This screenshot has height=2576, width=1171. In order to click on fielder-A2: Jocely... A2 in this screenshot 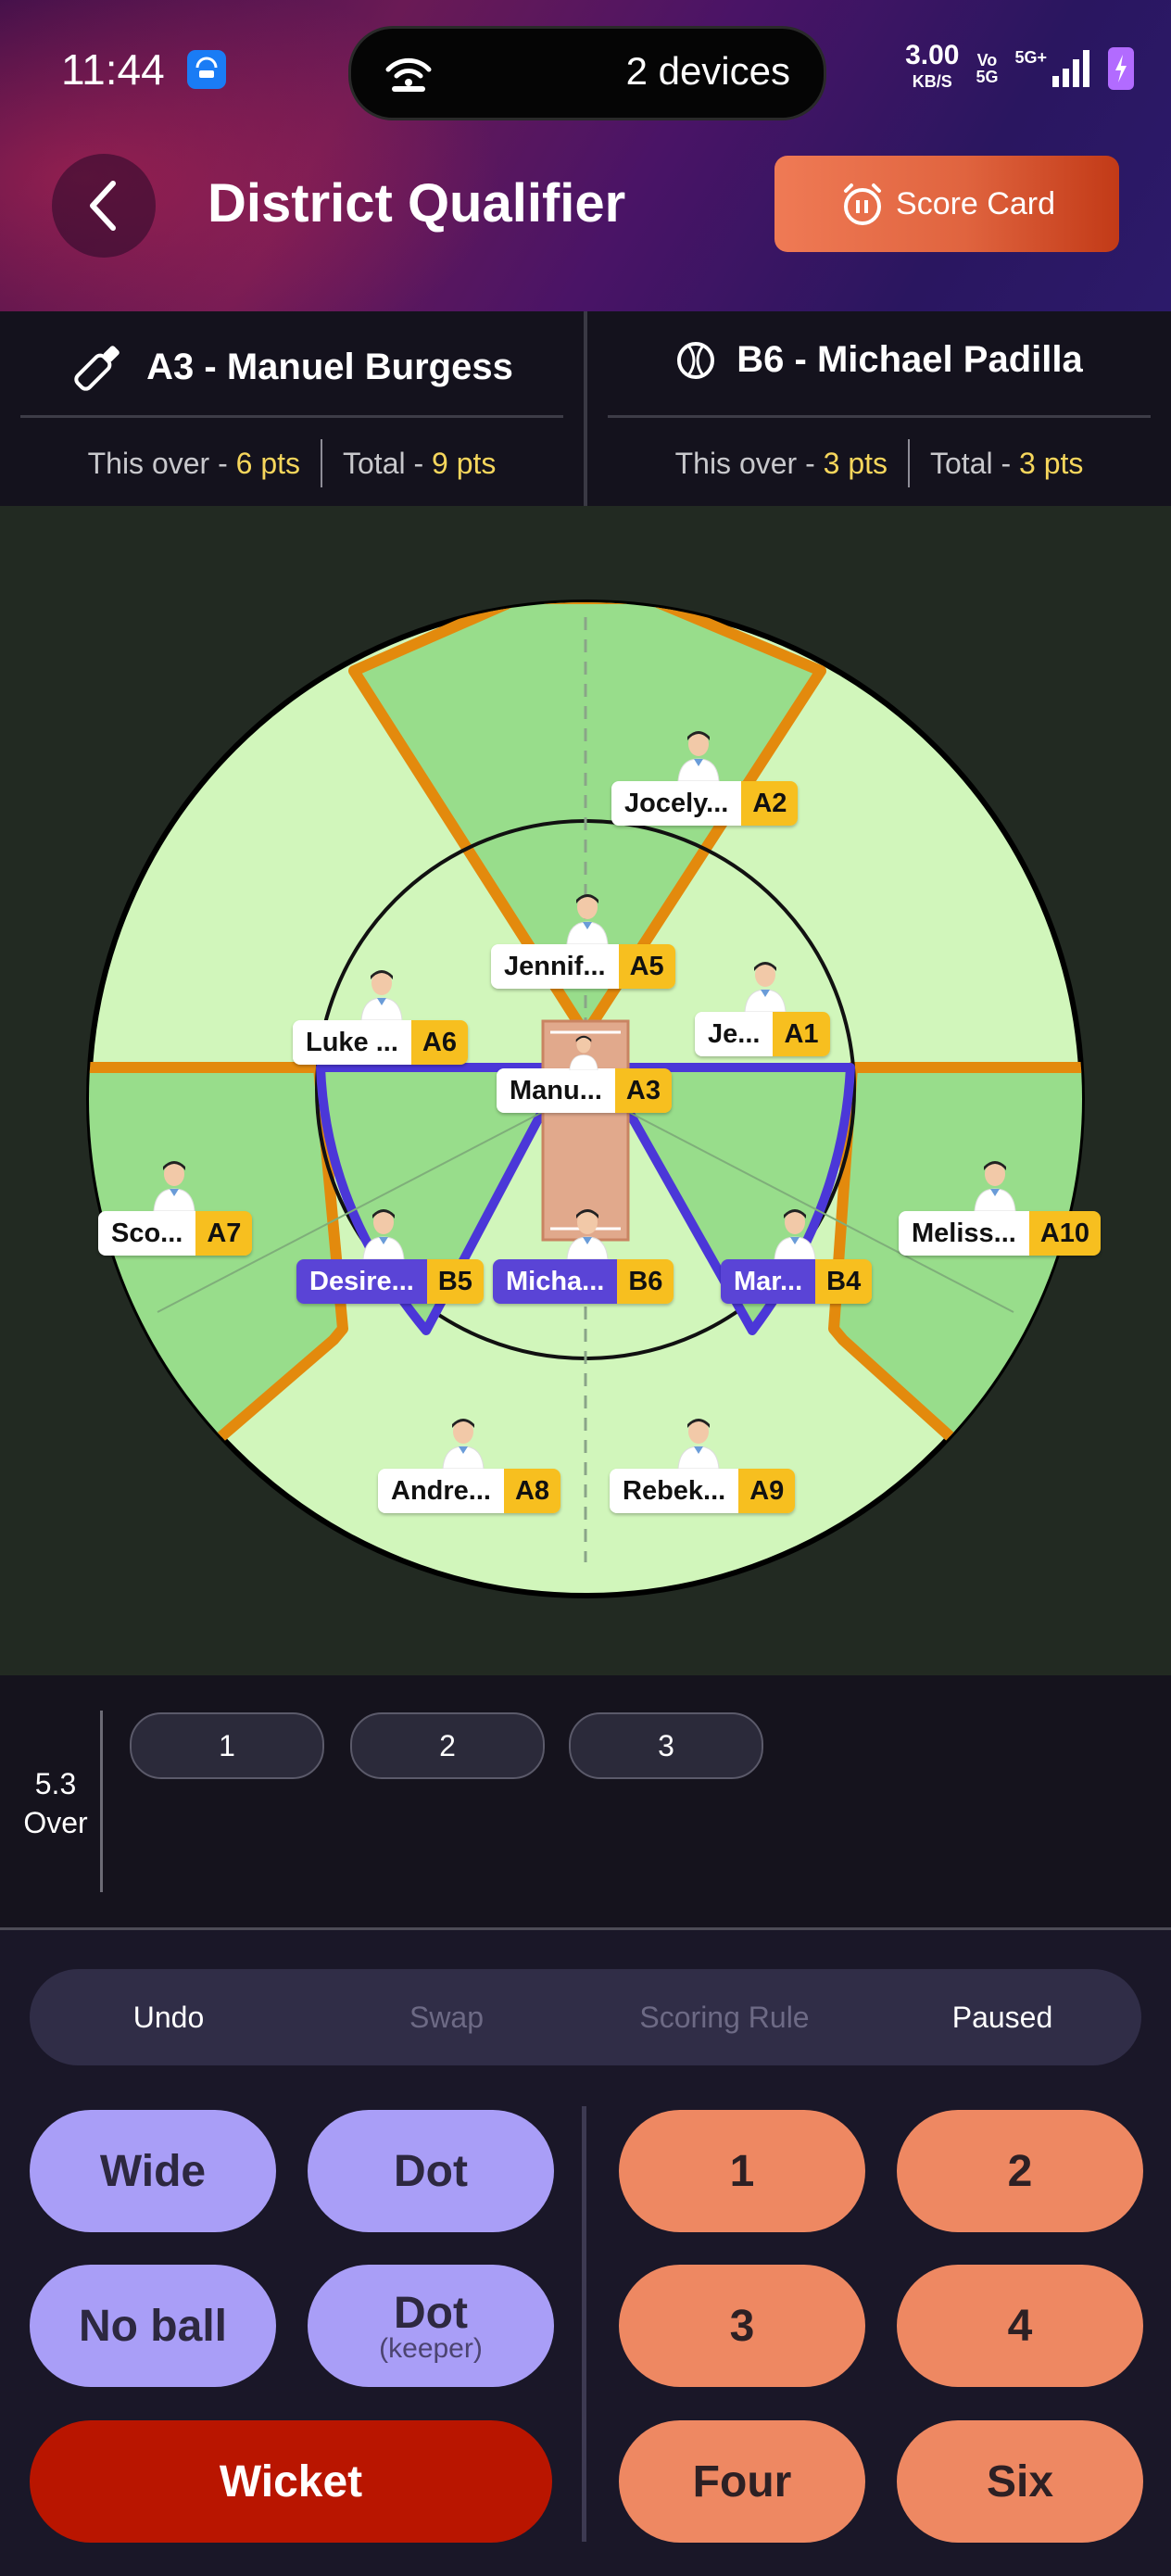, I will do `click(705, 778)`.